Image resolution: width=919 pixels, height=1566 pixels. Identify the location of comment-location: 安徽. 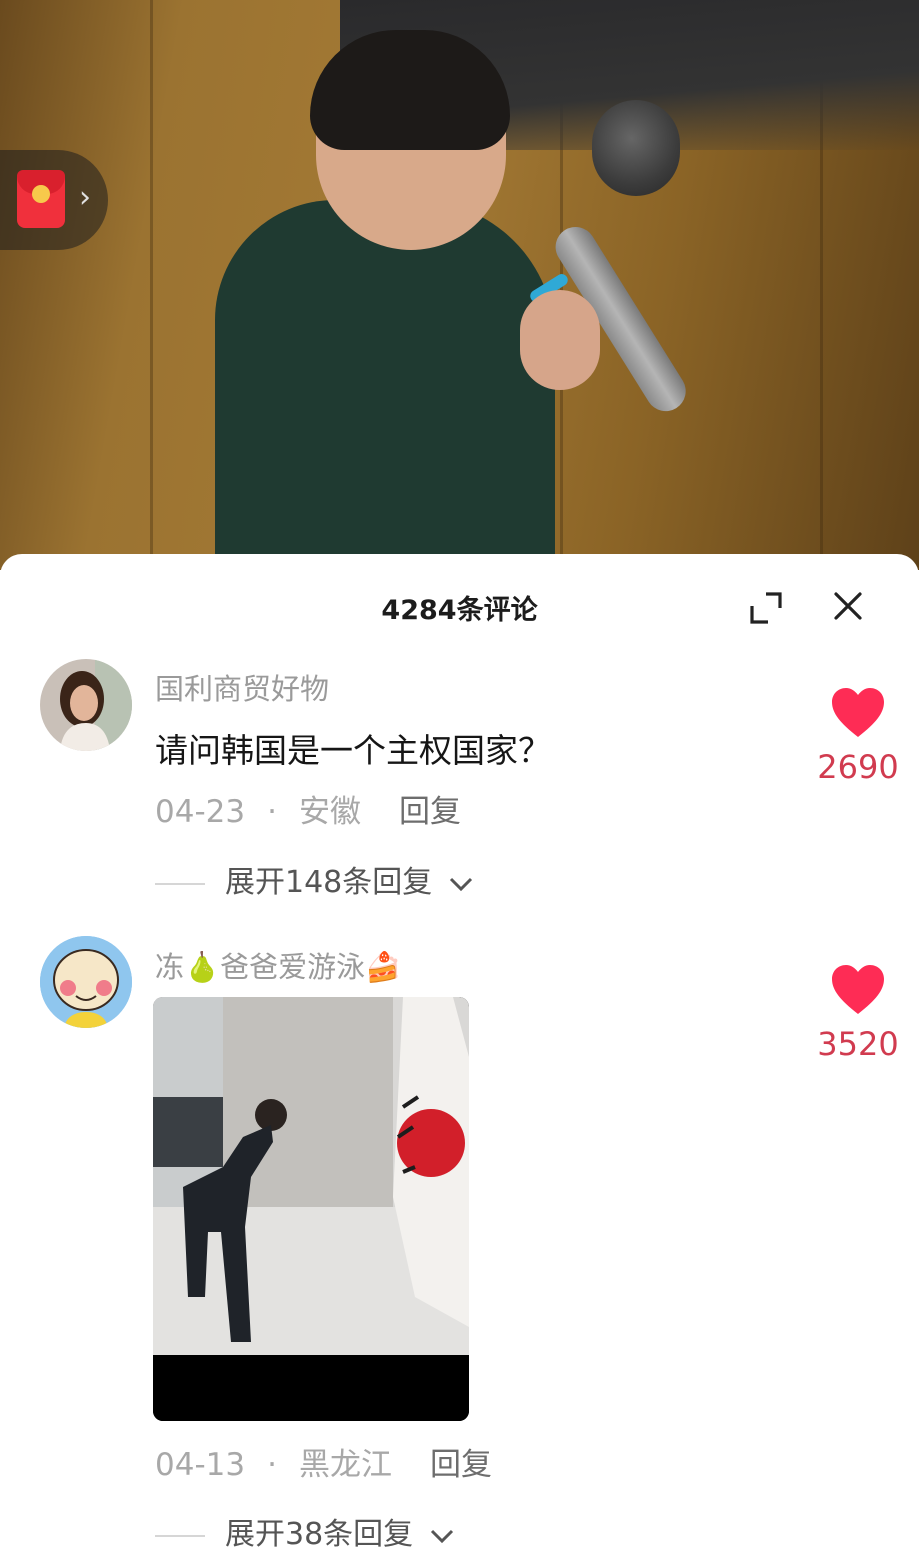
(329, 812).